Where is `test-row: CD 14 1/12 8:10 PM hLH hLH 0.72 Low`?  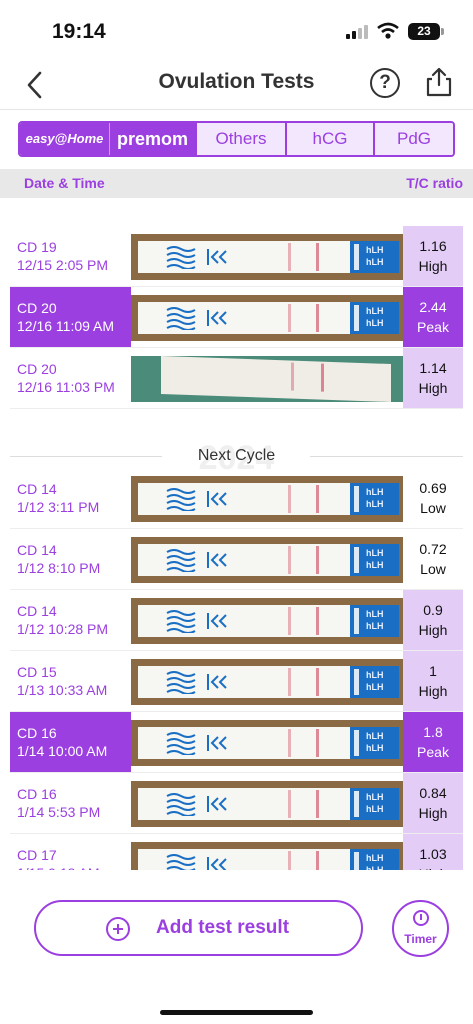
test-row: CD 14 1/12 8:10 PM hLH hLH 0.72 Low is located at coordinates (236, 559).